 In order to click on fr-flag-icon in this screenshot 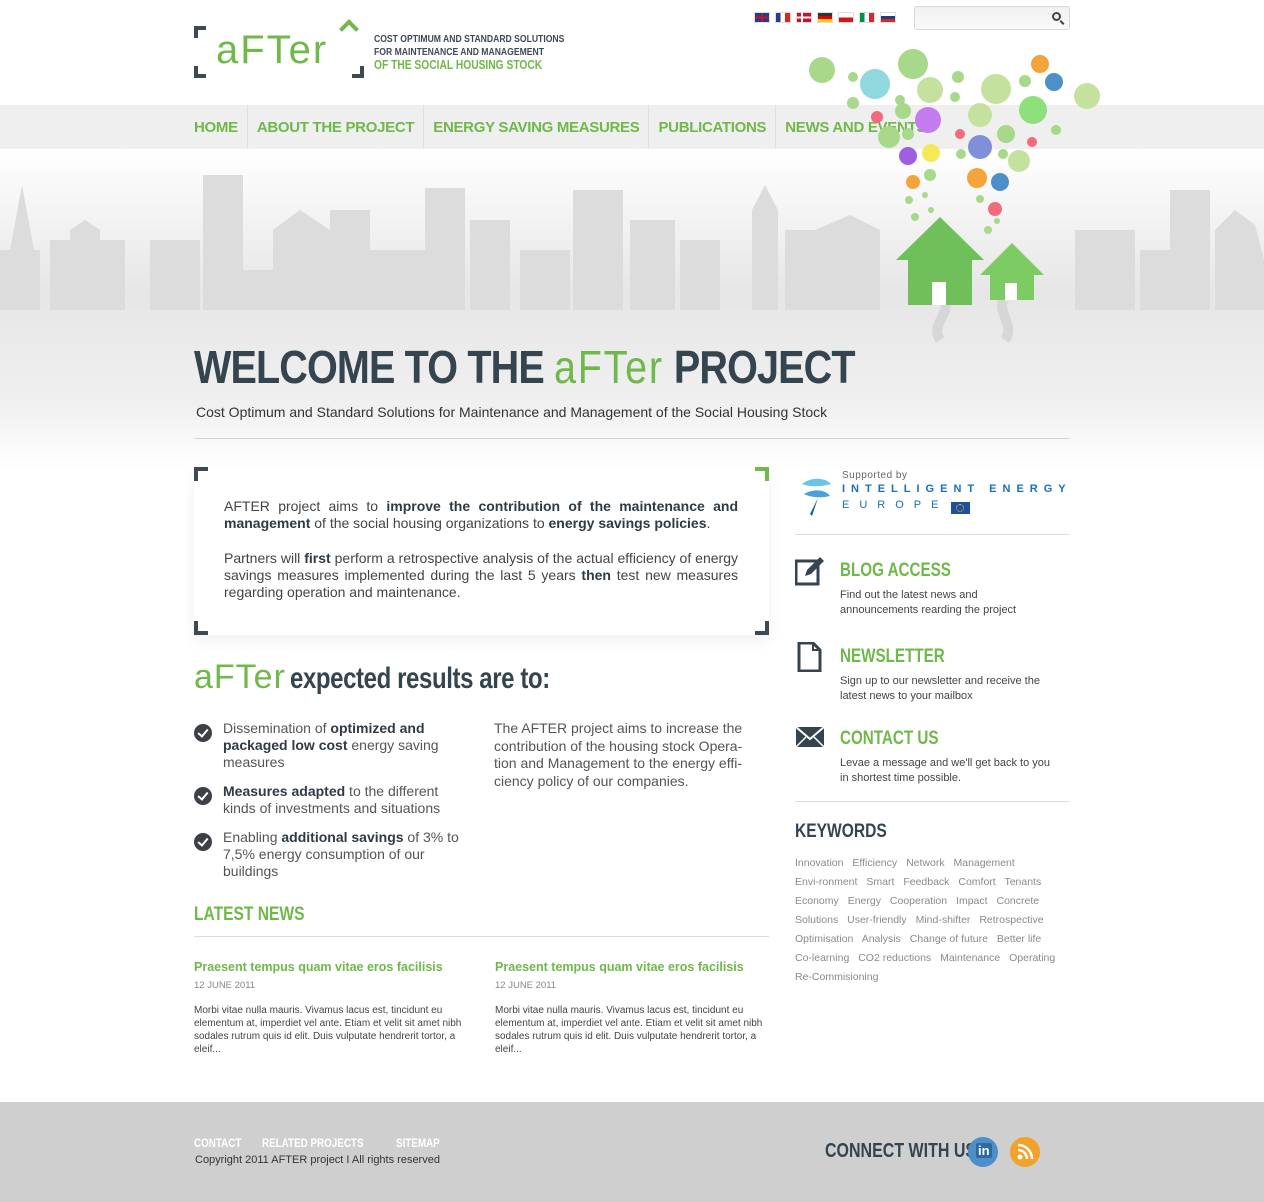, I will do `click(783, 17)`.